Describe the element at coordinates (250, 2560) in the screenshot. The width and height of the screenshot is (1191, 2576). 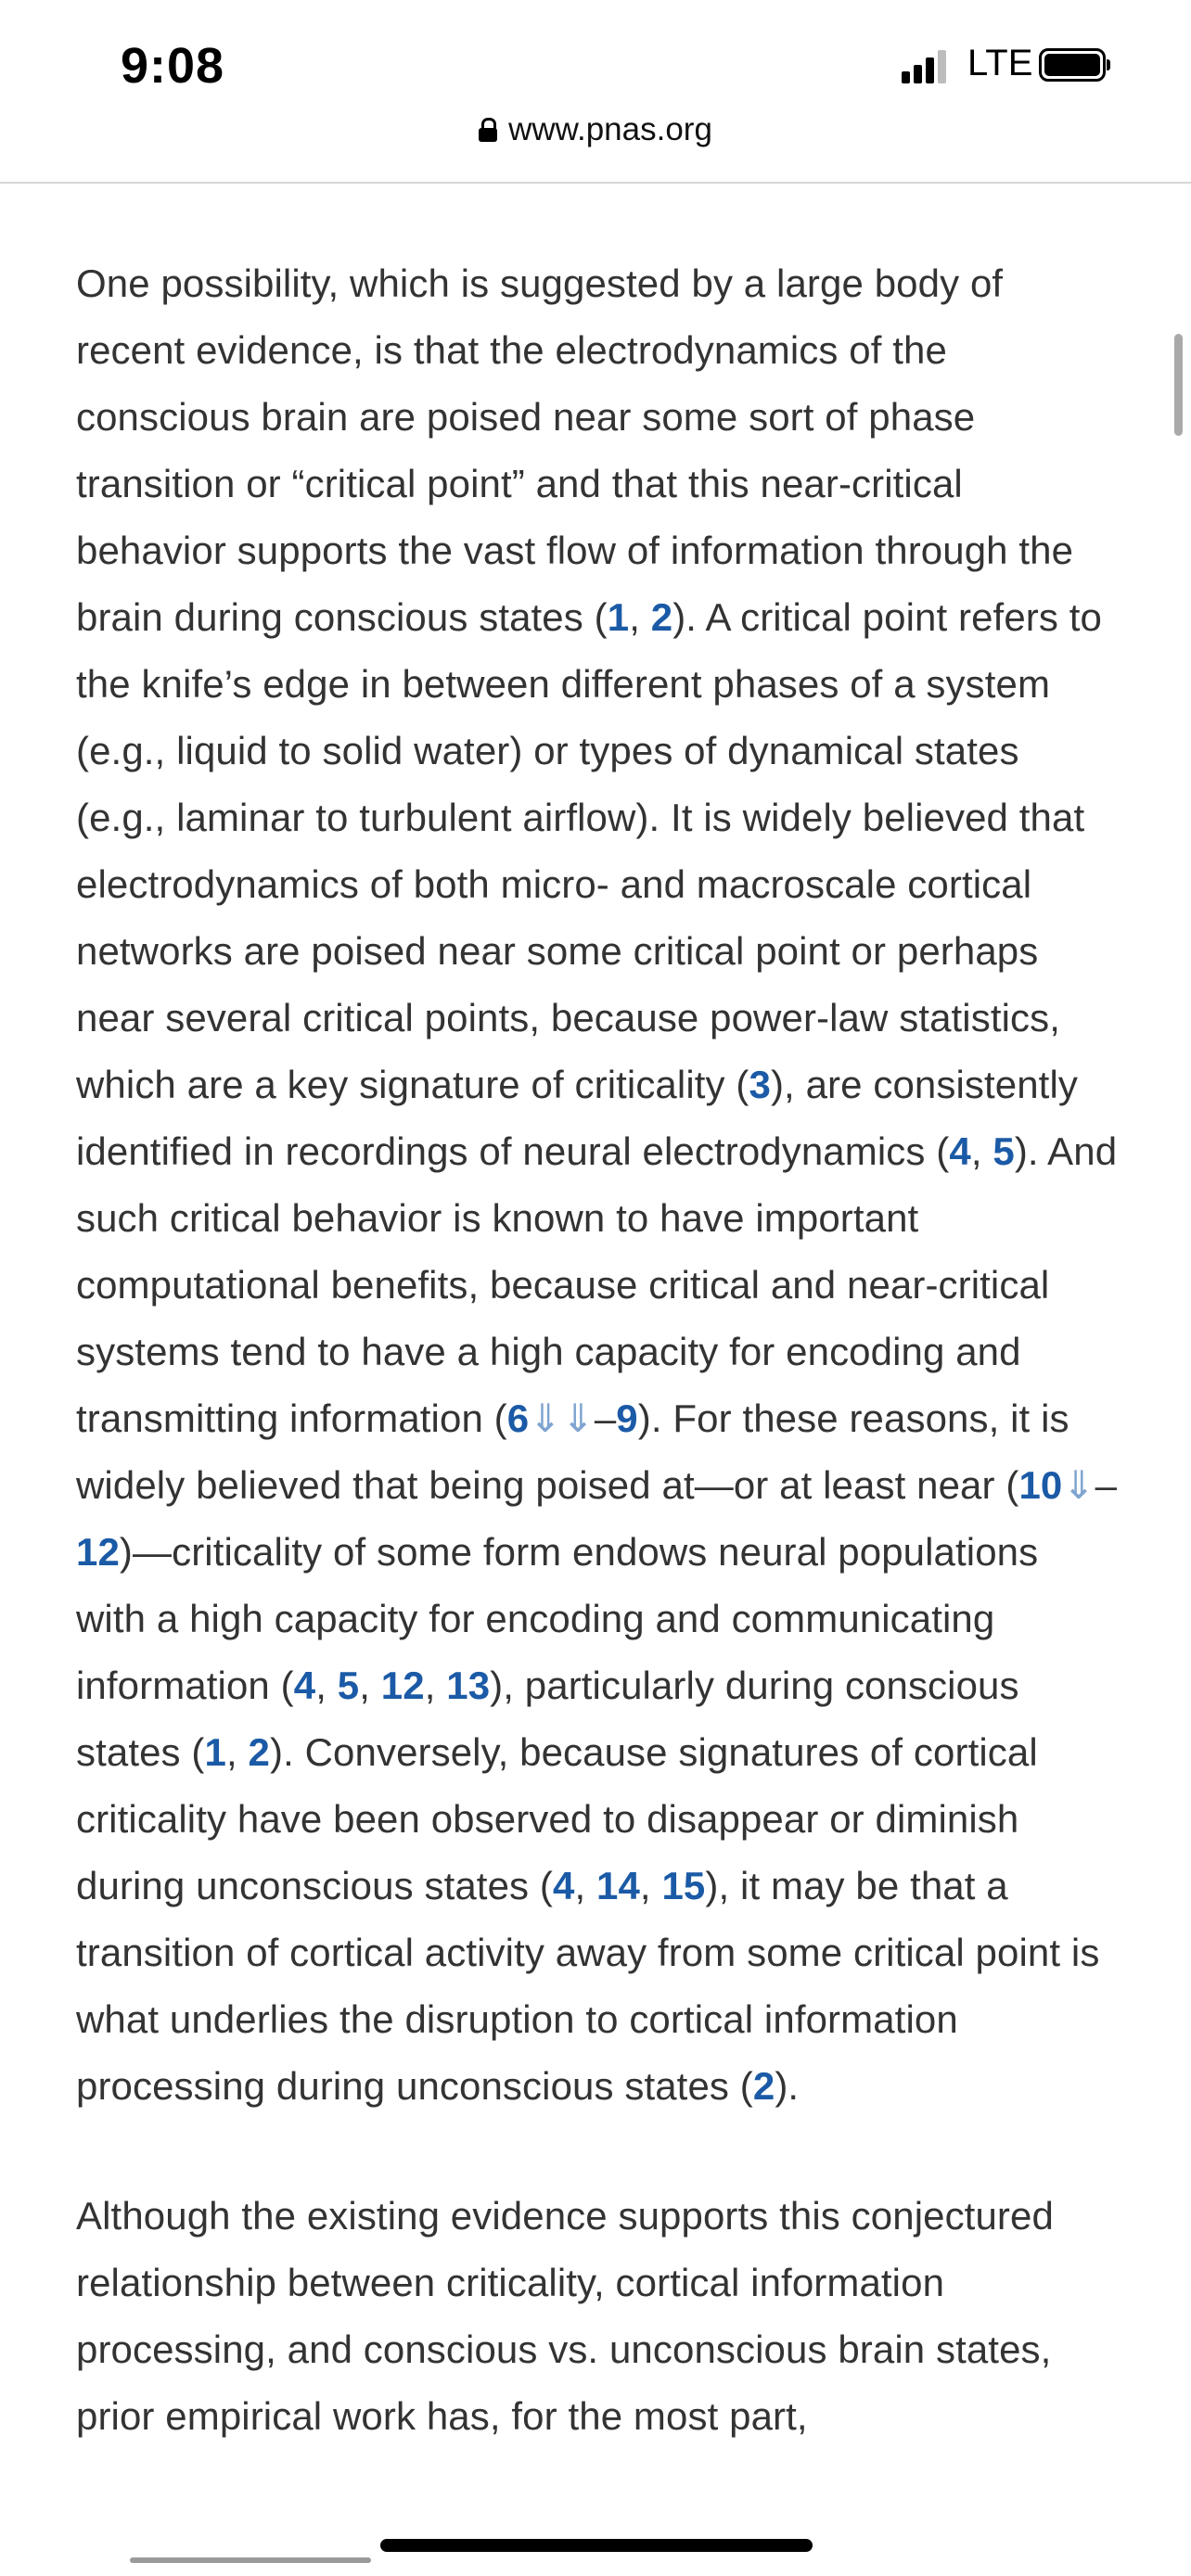
I see `toolbar-edge` at that location.